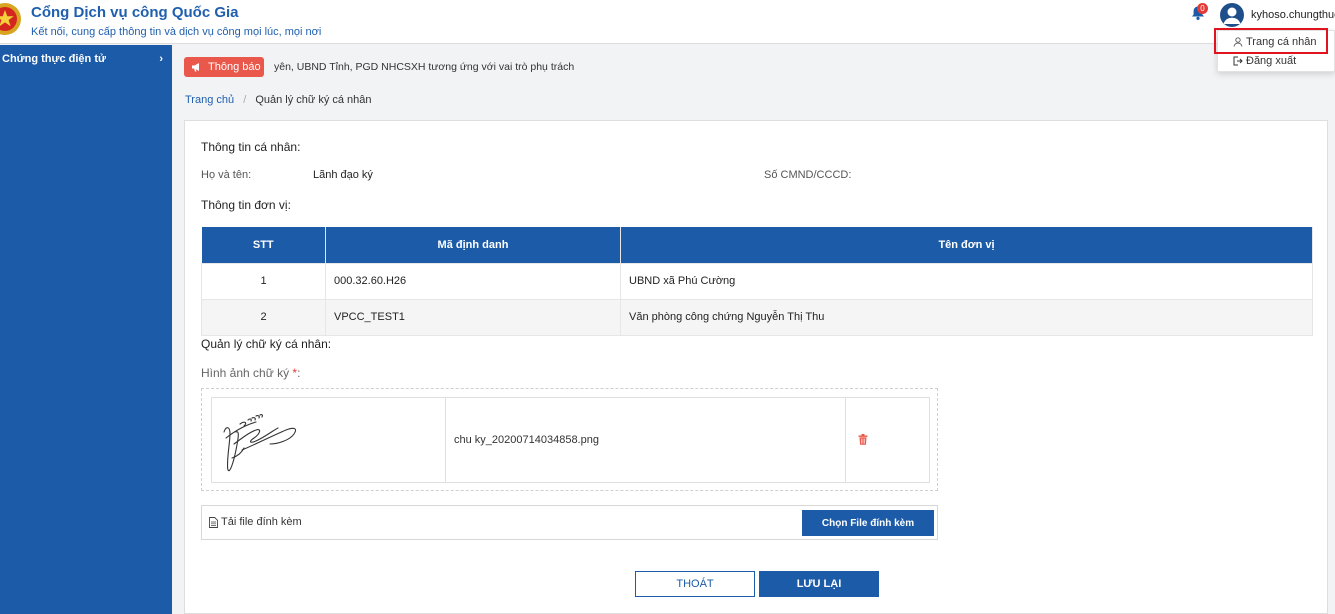 Image resolution: width=1335 pixels, height=614 pixels. Describe the element at coordinates (863, 439) in the screenshot. I see `trash-icon` at that location.